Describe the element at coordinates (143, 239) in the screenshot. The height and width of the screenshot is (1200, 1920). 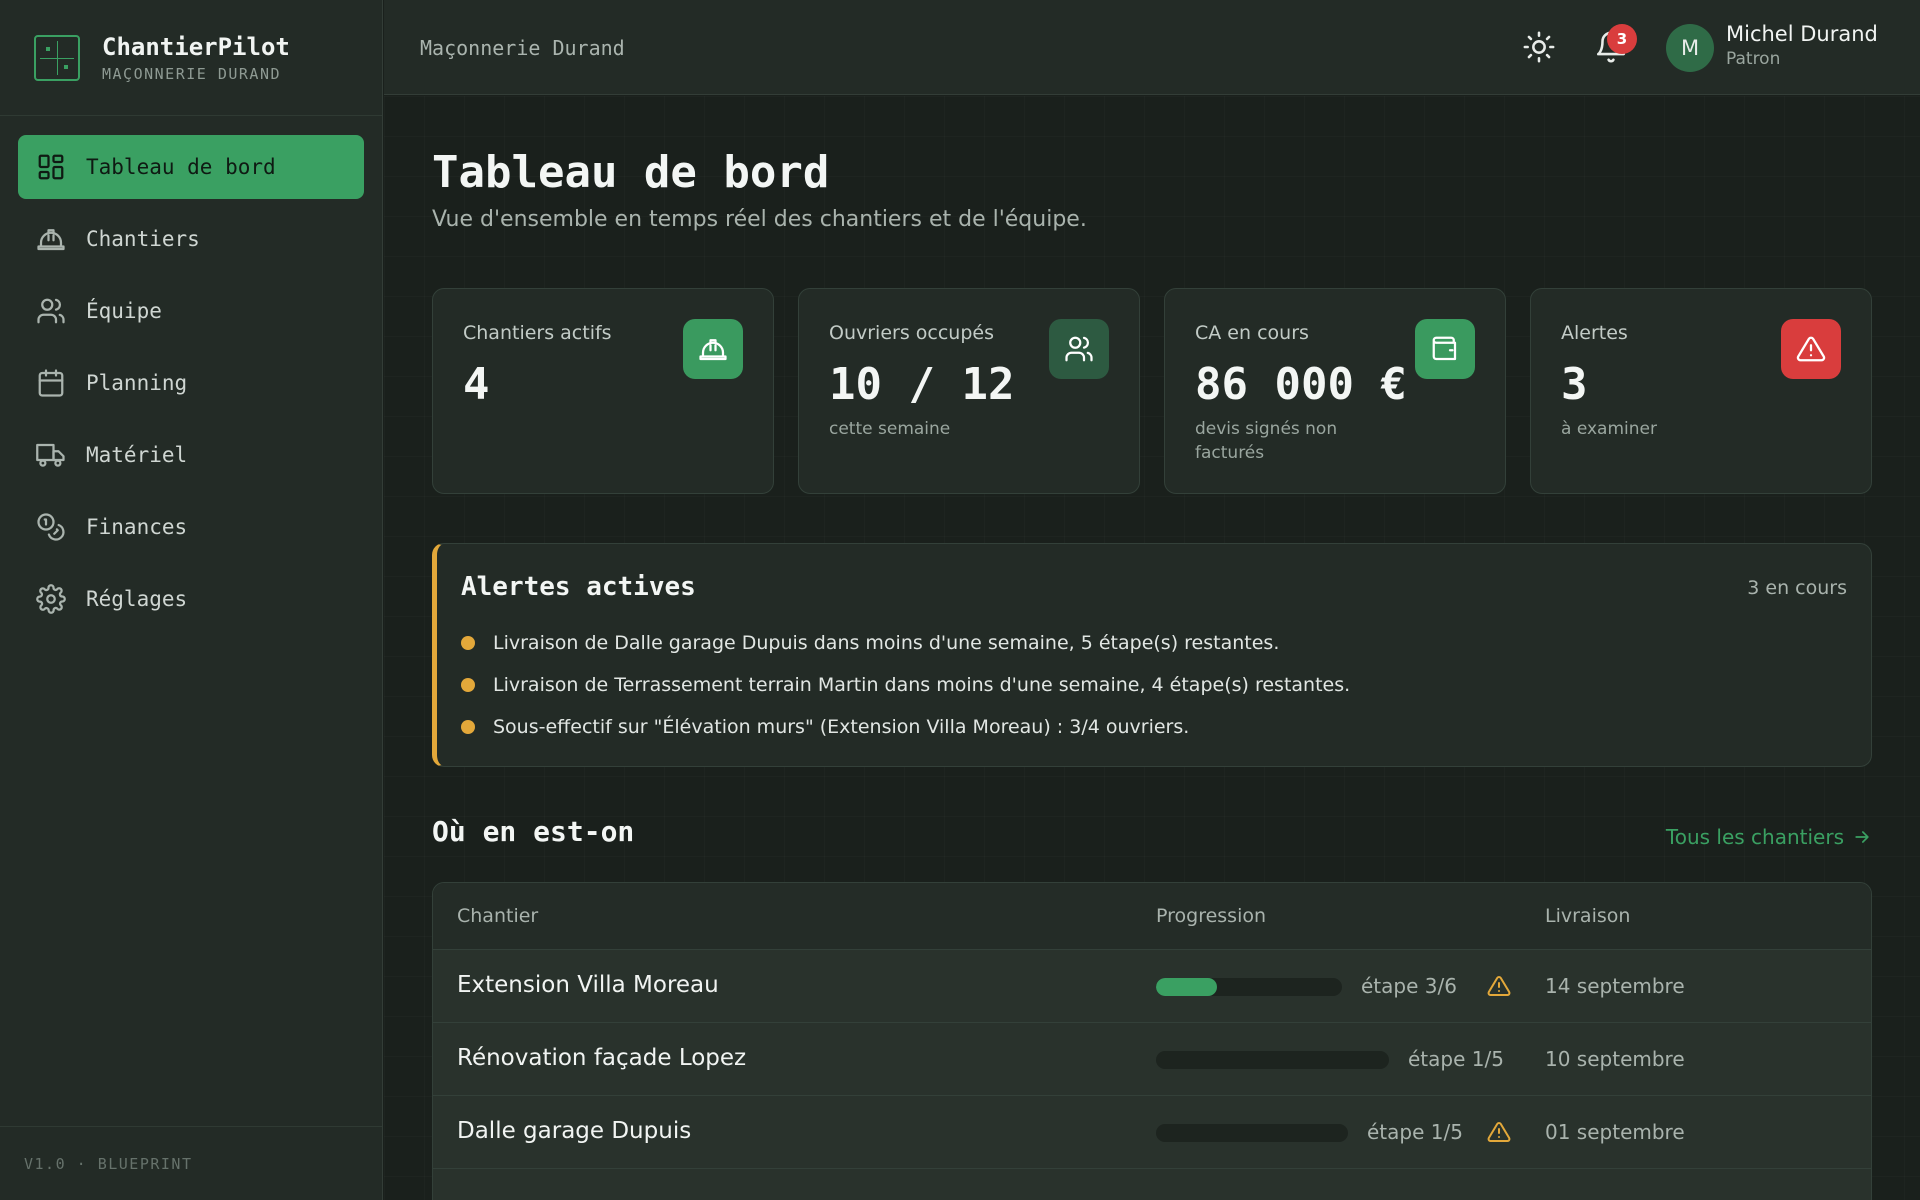
I see `sidebar-item-label: Chantiers` at that location.